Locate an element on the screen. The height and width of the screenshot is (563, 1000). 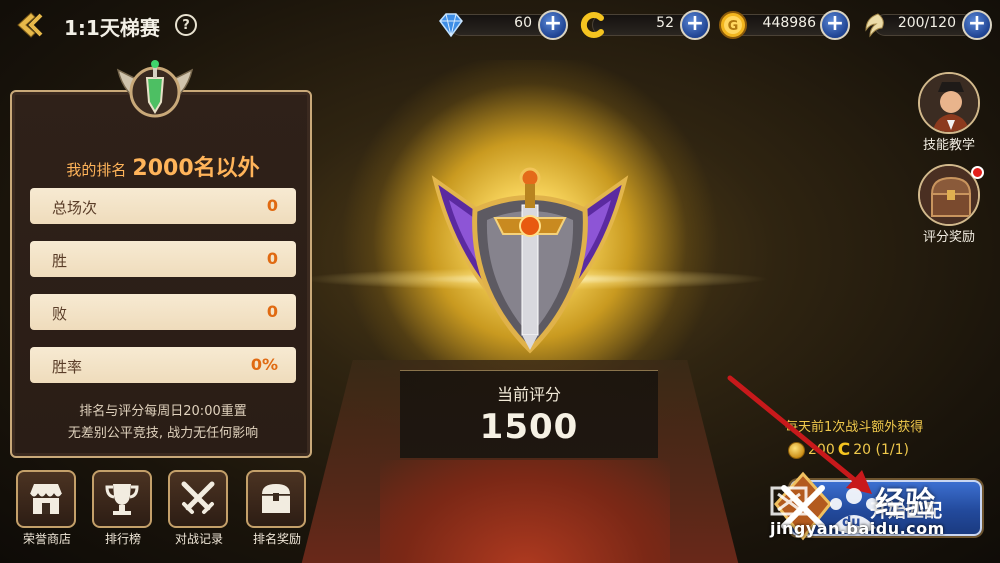
honor-shop-button: 荣誉商店 is located at coordinates (47, 508).